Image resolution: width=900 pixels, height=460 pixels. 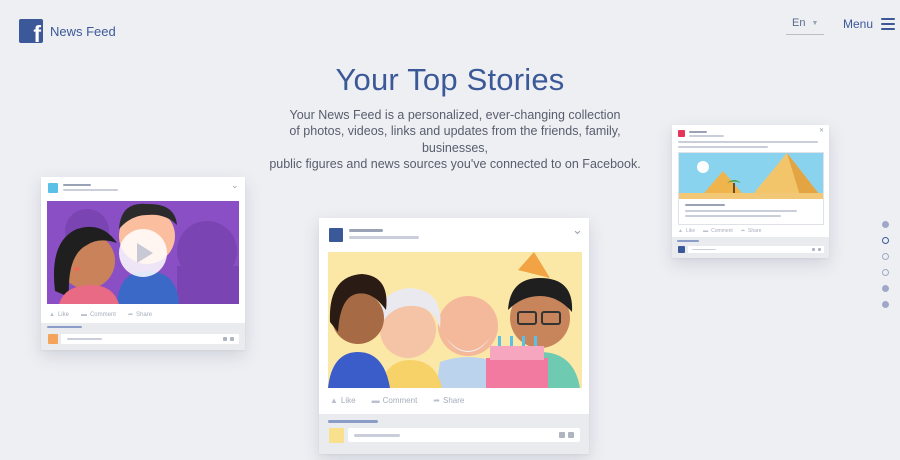 What do you see at coordinates (885, 264) in the screenshot?
I see `section-pager` at bounding box center [885, 264].